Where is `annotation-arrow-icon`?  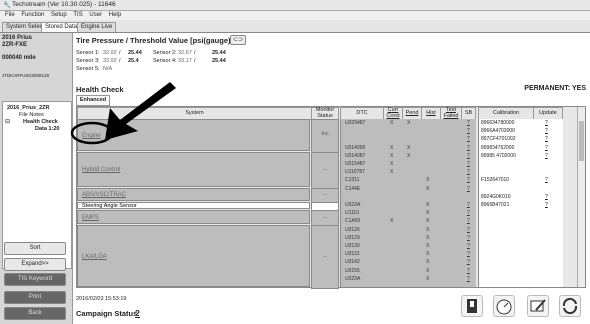
annotation-arrow-icon is located at coordinates (140, 111).